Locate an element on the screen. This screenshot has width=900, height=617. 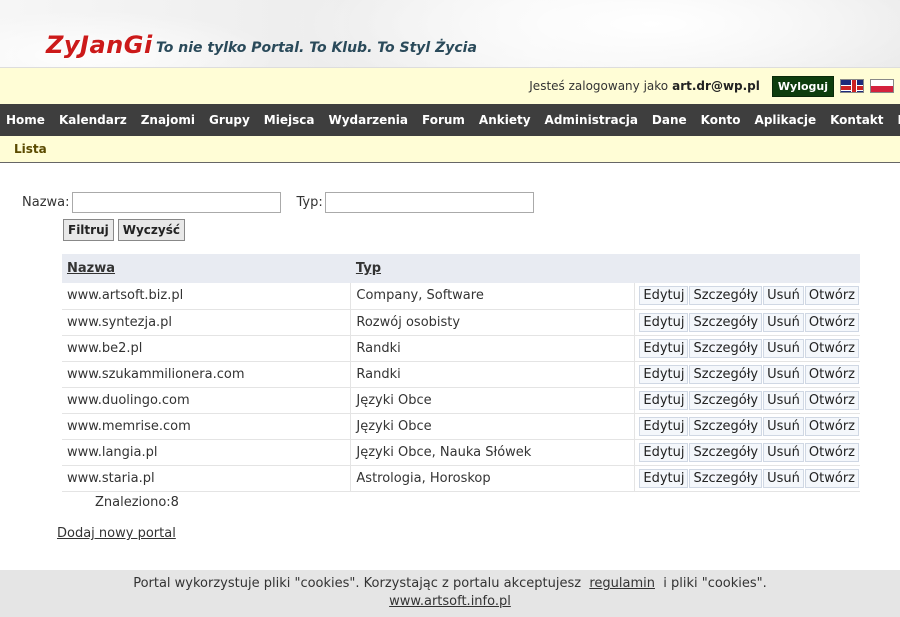
filter-form: Nazwa: Typ: is located at coordinates (278, 202).